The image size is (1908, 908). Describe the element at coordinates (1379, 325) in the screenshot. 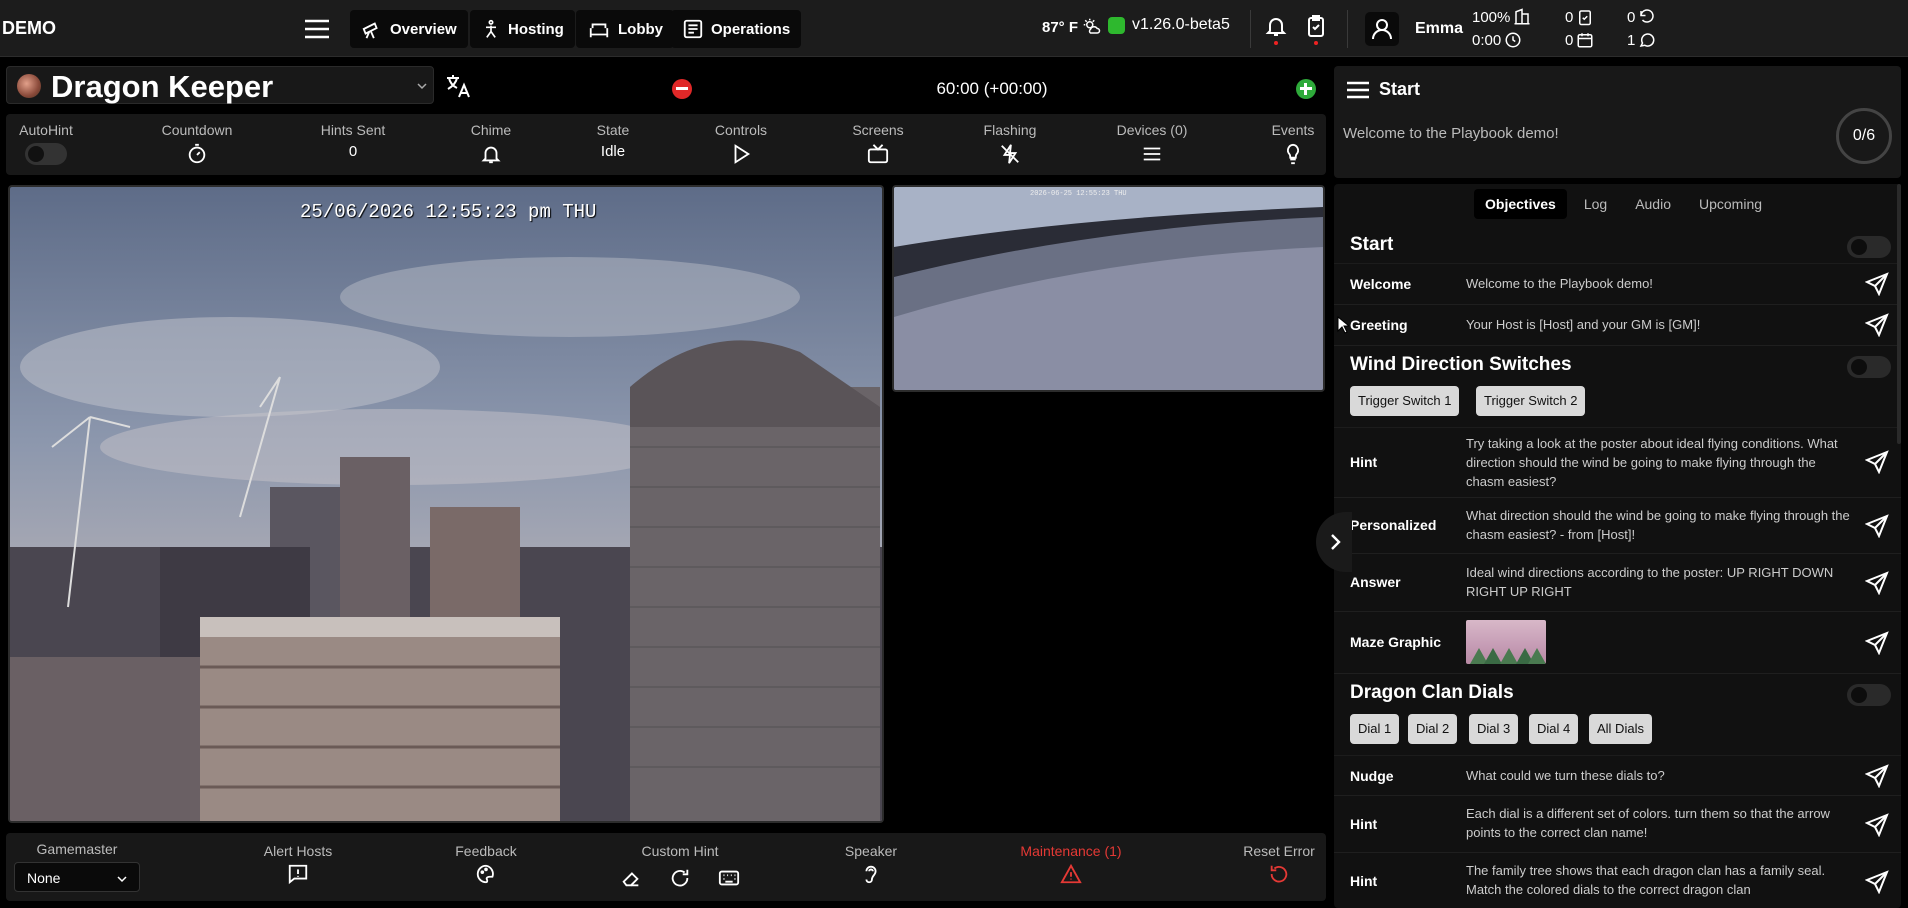

I see `row-label: Greeting` at that location.